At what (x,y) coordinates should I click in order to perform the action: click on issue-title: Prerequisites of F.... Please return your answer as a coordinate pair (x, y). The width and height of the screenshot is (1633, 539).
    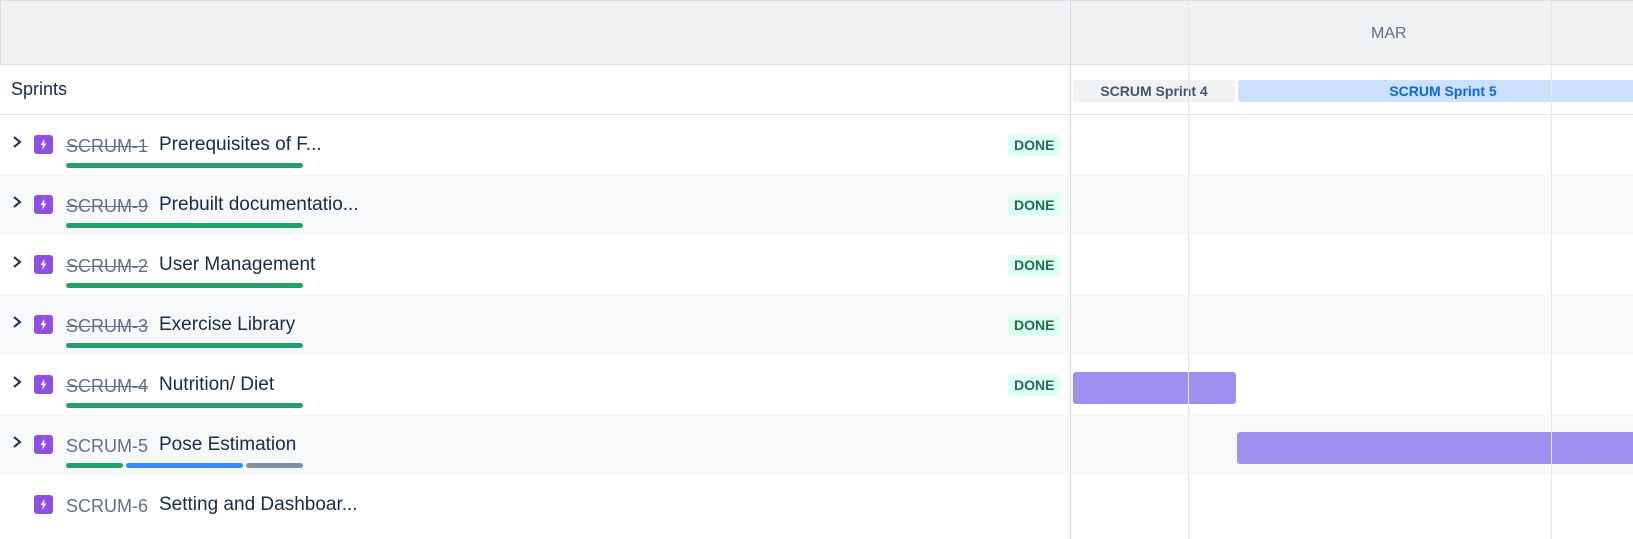
    Looking at the image, I should click on (240, 145).